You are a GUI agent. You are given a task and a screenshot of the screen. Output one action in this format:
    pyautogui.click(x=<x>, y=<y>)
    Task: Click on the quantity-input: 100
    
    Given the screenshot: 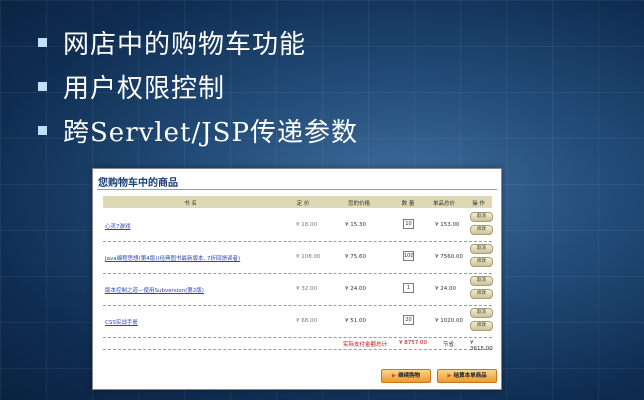 What is the action you would take?
    pyautogui.click(x=408, y=256)
    